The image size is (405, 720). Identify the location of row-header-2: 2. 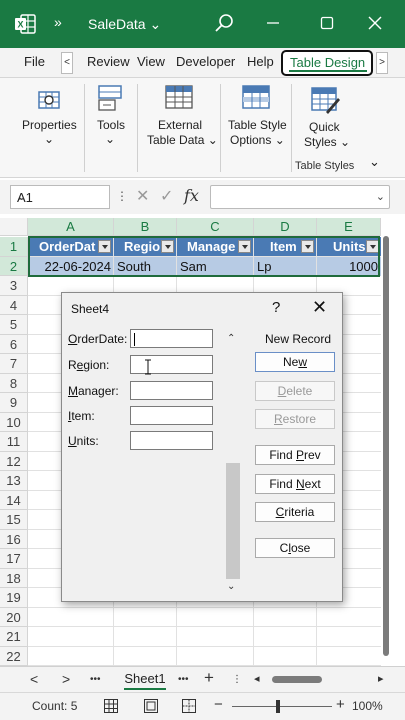
(14, 266).